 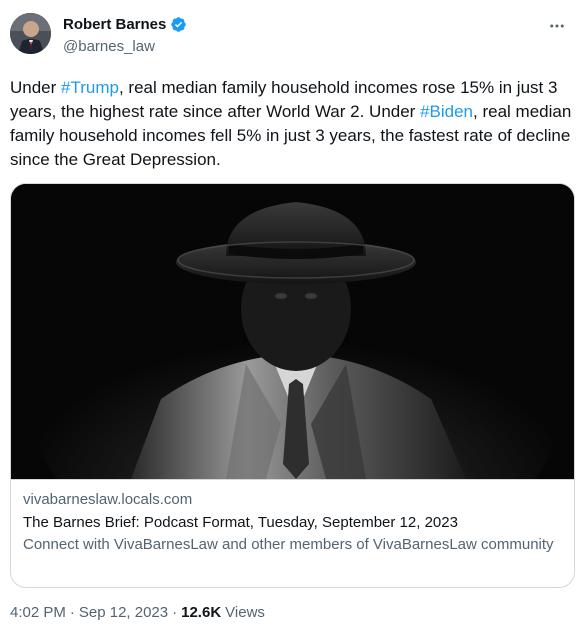 What do you see at coordinates (123, 612) in the screenshot?
I see `tweet-date: Sep 12, 2023` at bounding box center [123, 612].